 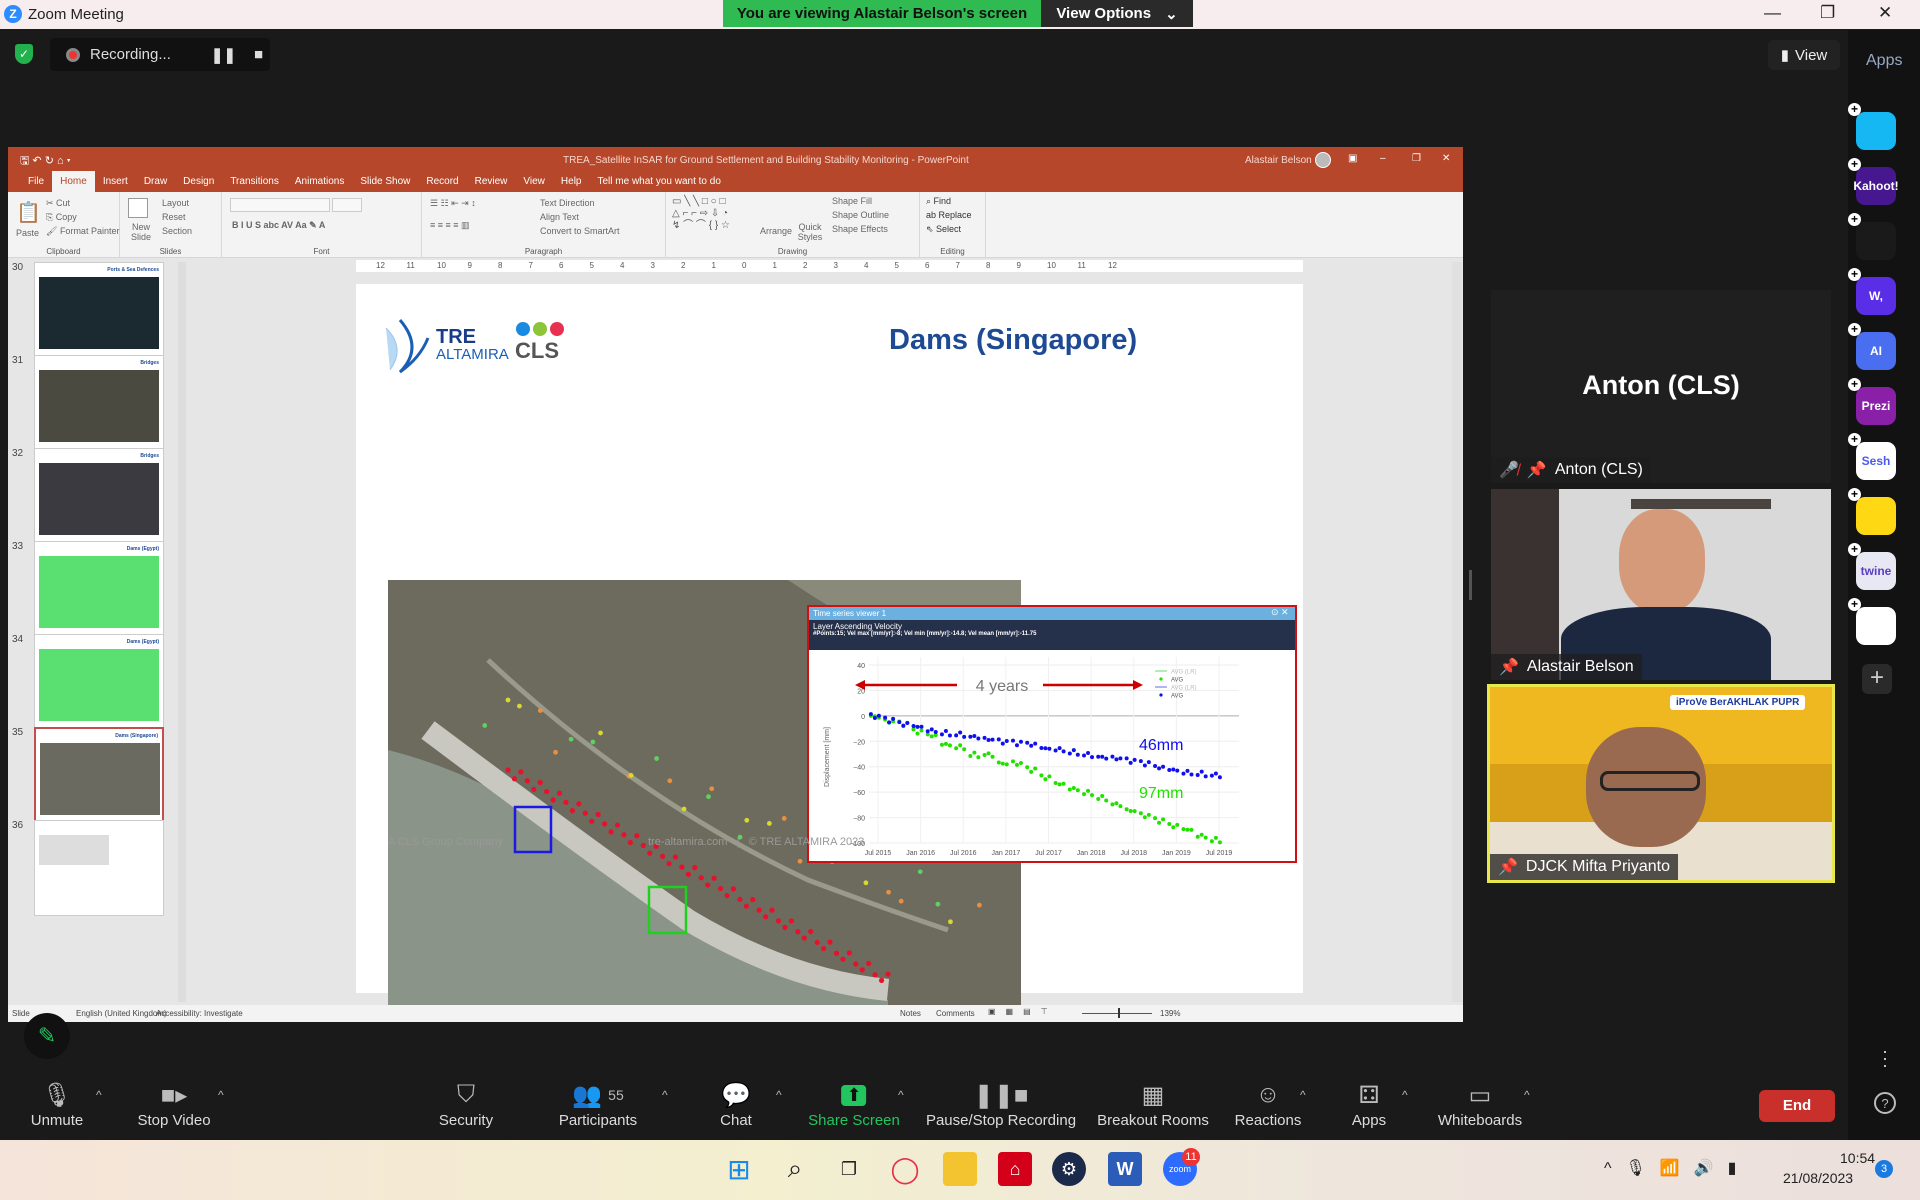 I want to click on reset-button: Reset, so click(x=174, y=217).